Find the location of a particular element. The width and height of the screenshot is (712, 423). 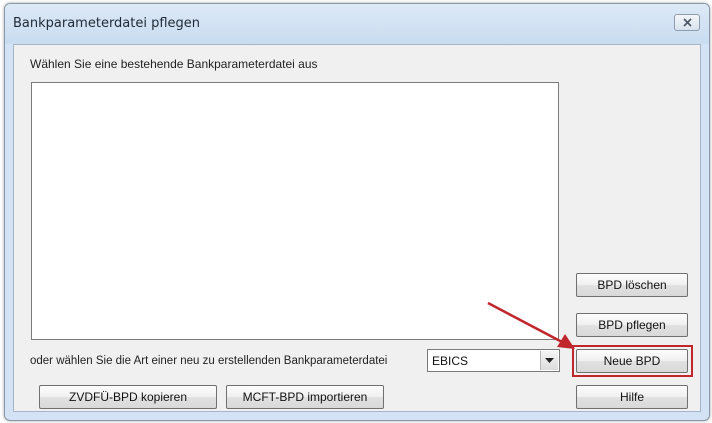

close-button is located at coordinates (687, 22).